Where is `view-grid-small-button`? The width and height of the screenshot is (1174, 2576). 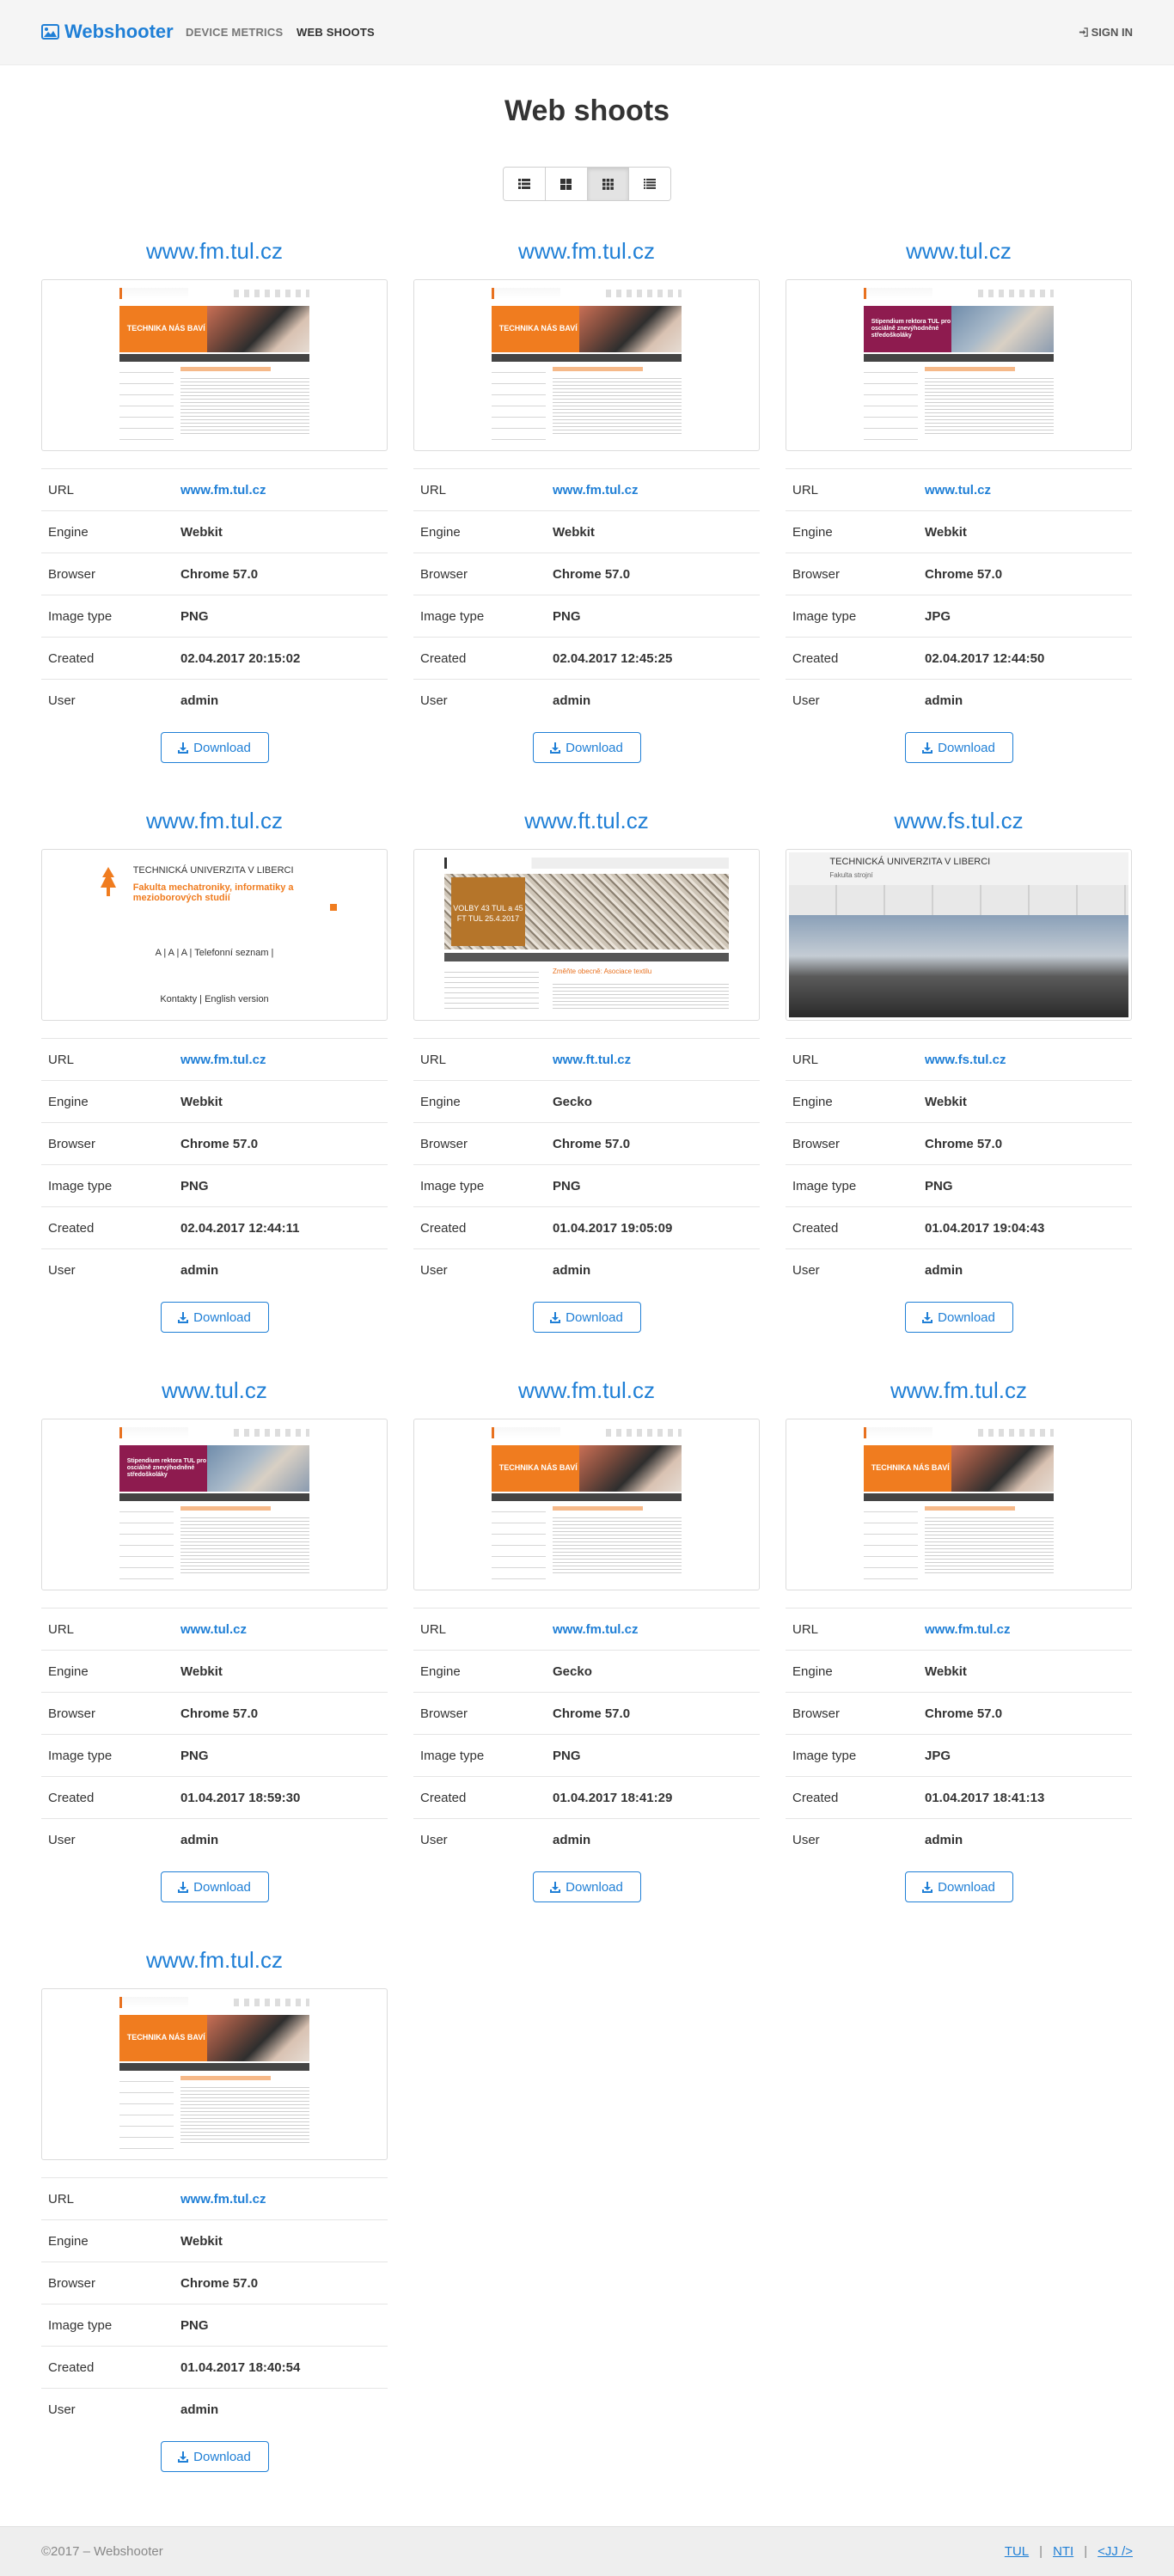 view-grid-small-button is located at coordinates (608, 184).